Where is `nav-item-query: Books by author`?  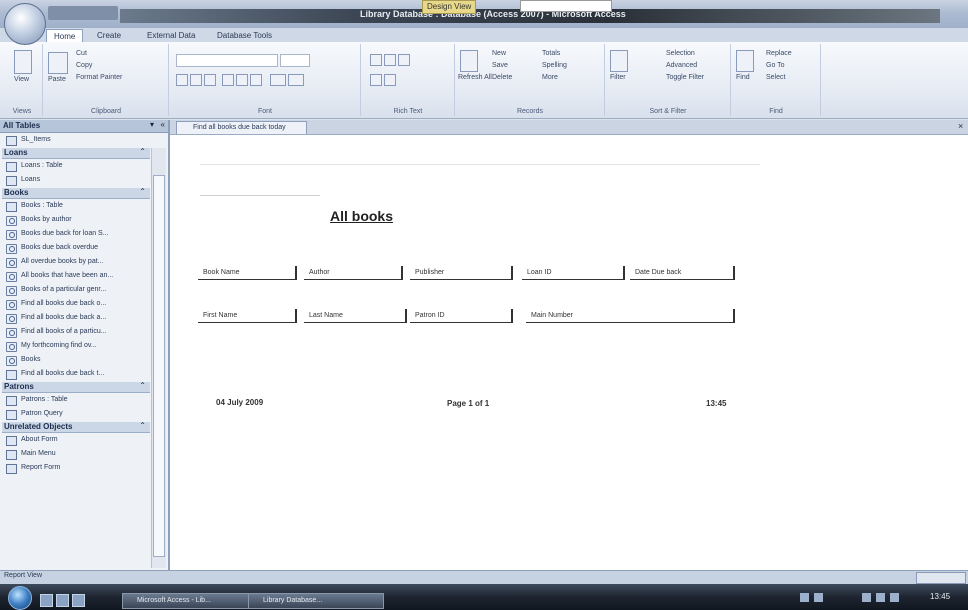 nav-item-query: Books by author is located at coordinates (76, 220).